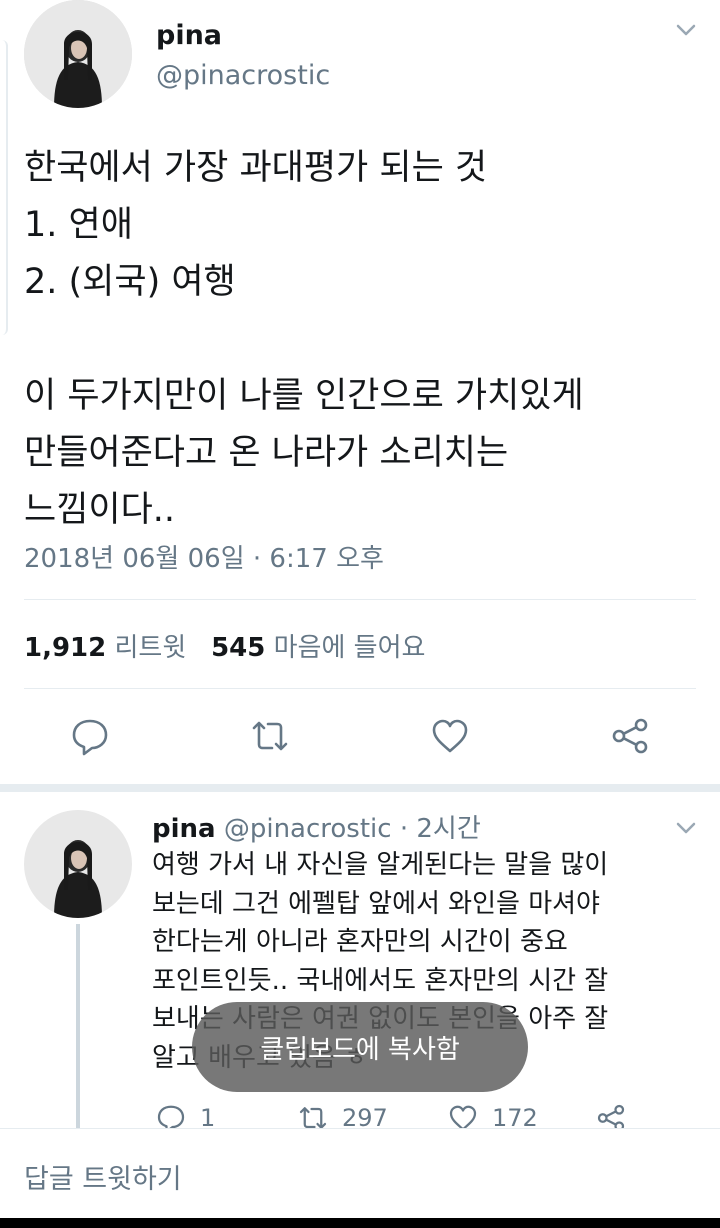  Describe the element at coordinates (78, 864) in the screenshot. I see `reply-avatar` at that location.